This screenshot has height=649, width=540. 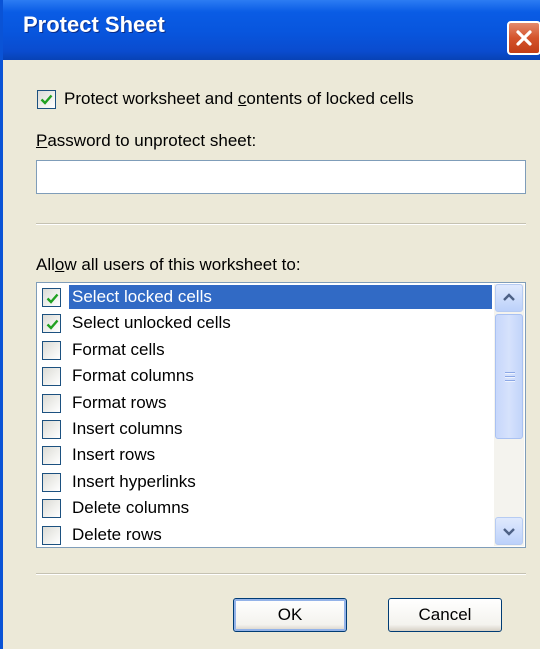 I want to click on cancel-button: Cancel, so click(x=445, y=615).